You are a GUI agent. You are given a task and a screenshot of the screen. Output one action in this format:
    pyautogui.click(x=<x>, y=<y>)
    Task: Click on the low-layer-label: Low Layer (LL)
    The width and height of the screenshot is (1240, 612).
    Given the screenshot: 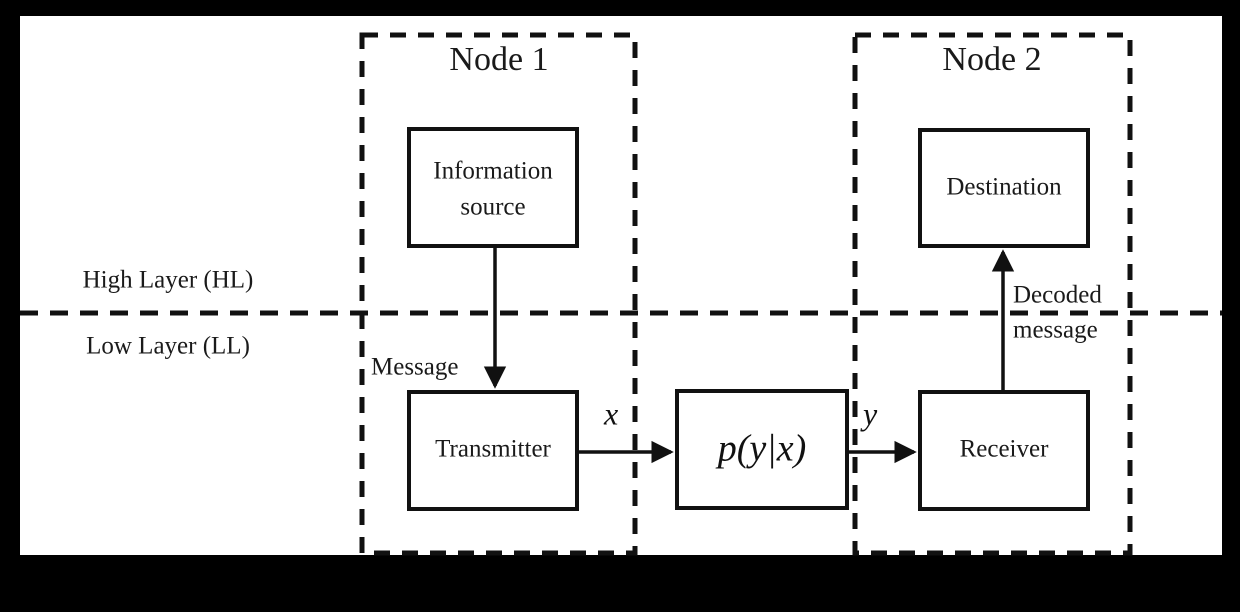 What is the action you would take?
    pyautogui.click(x=168, y=346)
    